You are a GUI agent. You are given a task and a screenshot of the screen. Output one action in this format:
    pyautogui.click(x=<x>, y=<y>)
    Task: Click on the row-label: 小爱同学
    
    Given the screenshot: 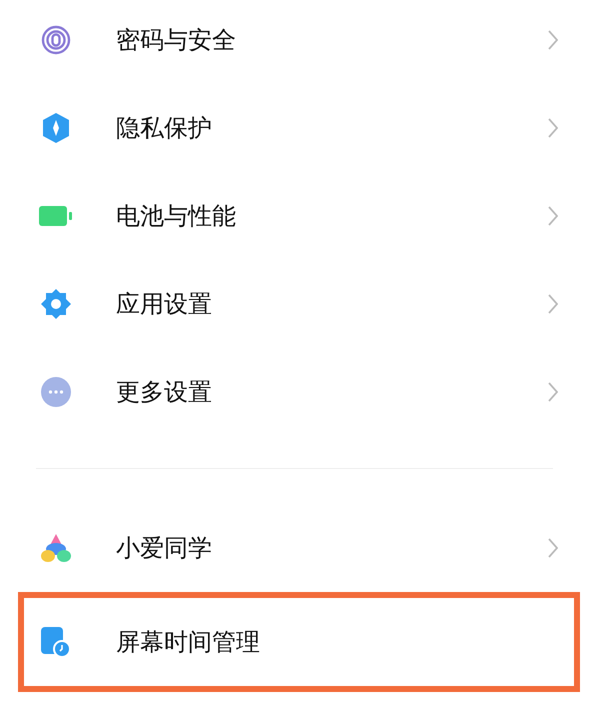 What is the action you would take?
    pyautogui.click(x=164, y=548)
    